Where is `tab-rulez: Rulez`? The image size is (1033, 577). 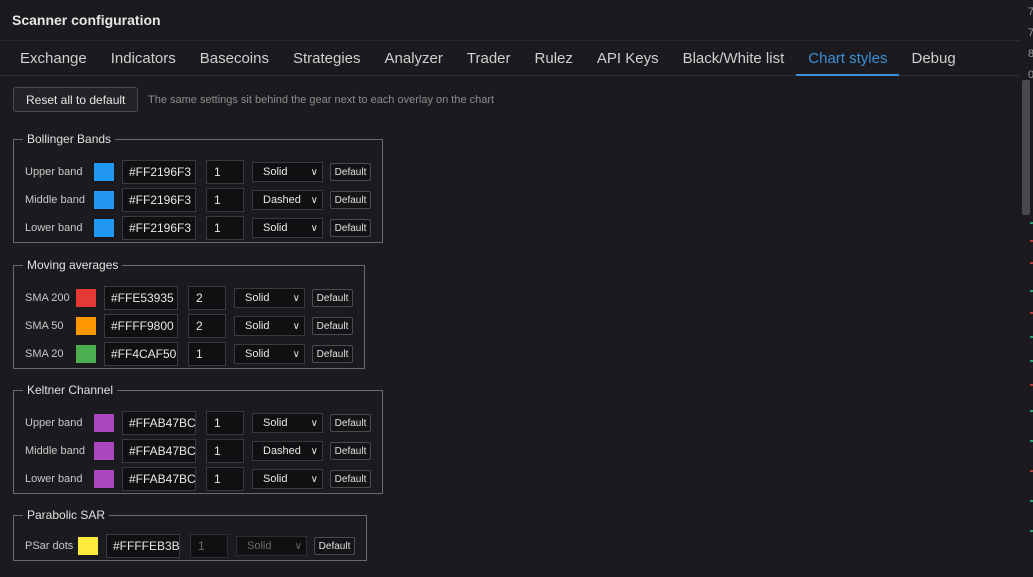
tab-rulez: Rulez is located at coordinates (554, 58).